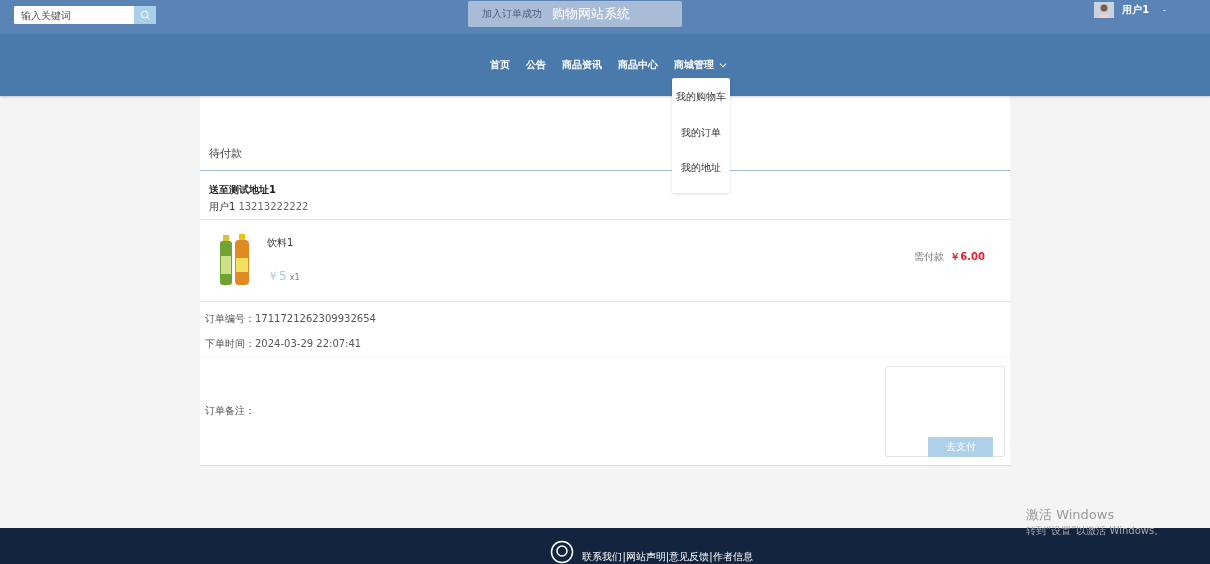  I want to click on nav-link: 首页, so click(500, 65).